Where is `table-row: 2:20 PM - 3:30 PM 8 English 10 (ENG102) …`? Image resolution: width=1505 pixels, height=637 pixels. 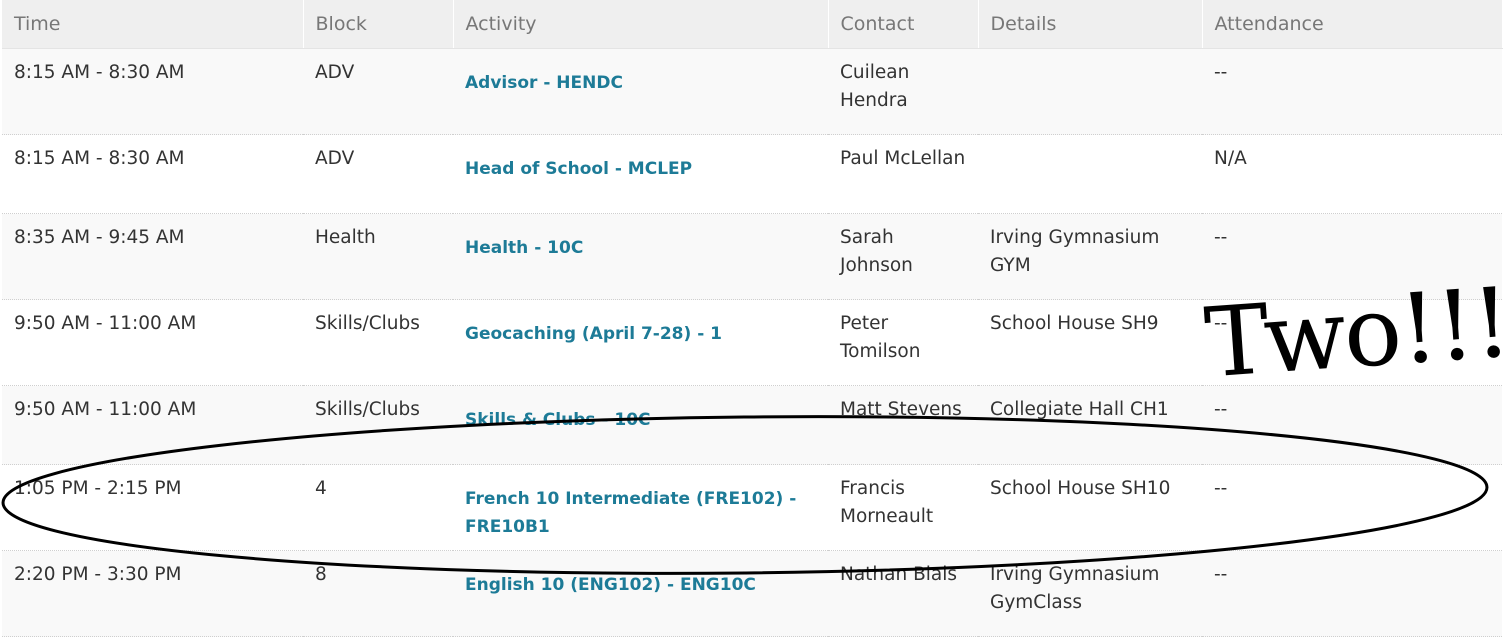
table-row: 2:20 PM - 3:30 PM 8 English 10 (ENG102) … is located at coordinates (752, 593).